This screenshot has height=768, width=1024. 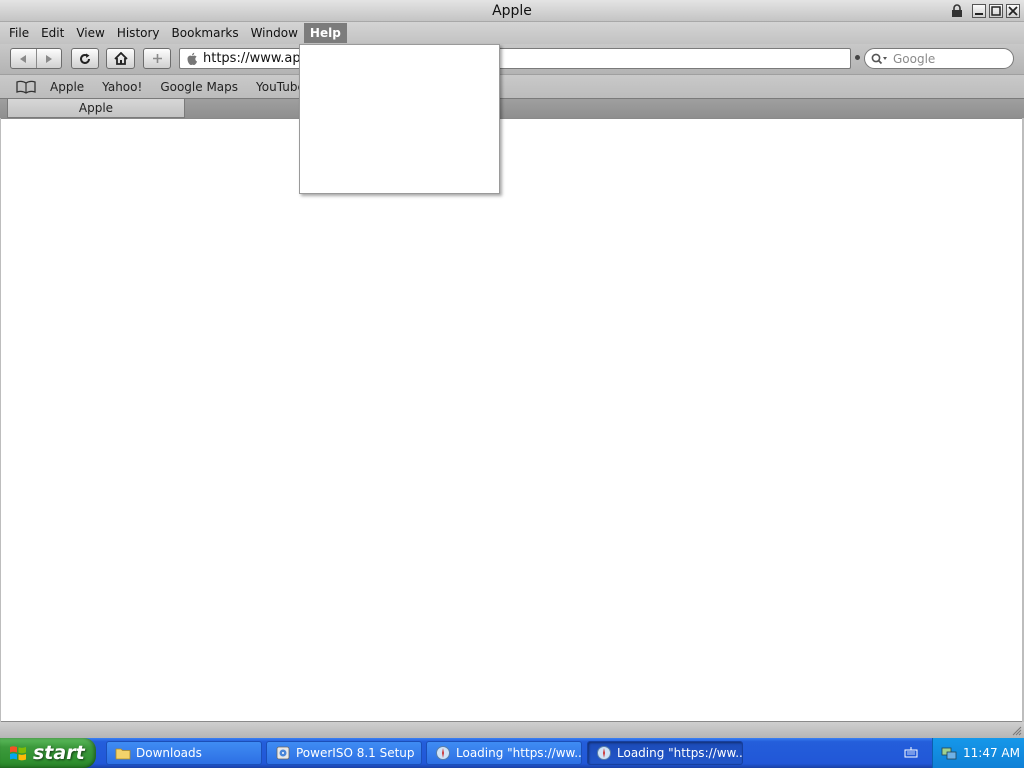 I want to click on menu-history: History, so click(x=138, y=33).